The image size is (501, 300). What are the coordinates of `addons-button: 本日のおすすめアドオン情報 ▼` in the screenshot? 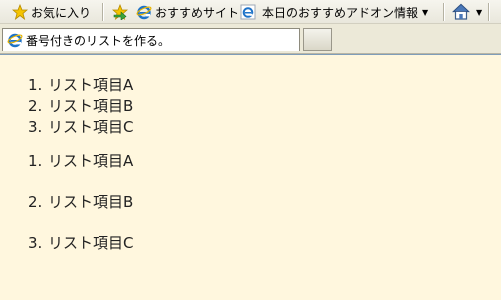 It's located at (334, 12).